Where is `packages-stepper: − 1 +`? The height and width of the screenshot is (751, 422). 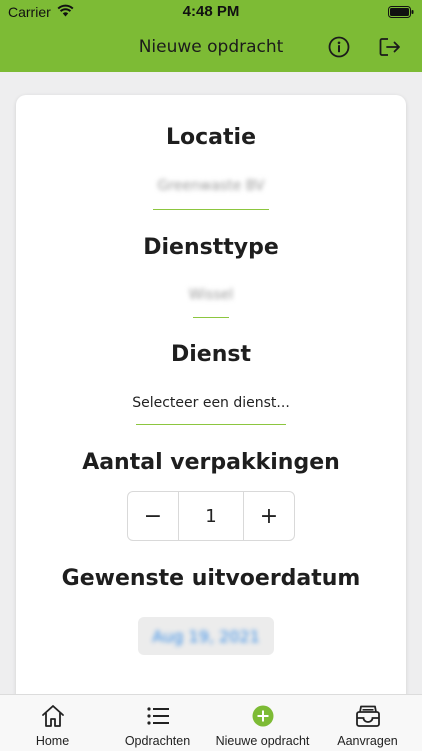 packages-stepper: − 1 + is located at coordinates (211, 516).